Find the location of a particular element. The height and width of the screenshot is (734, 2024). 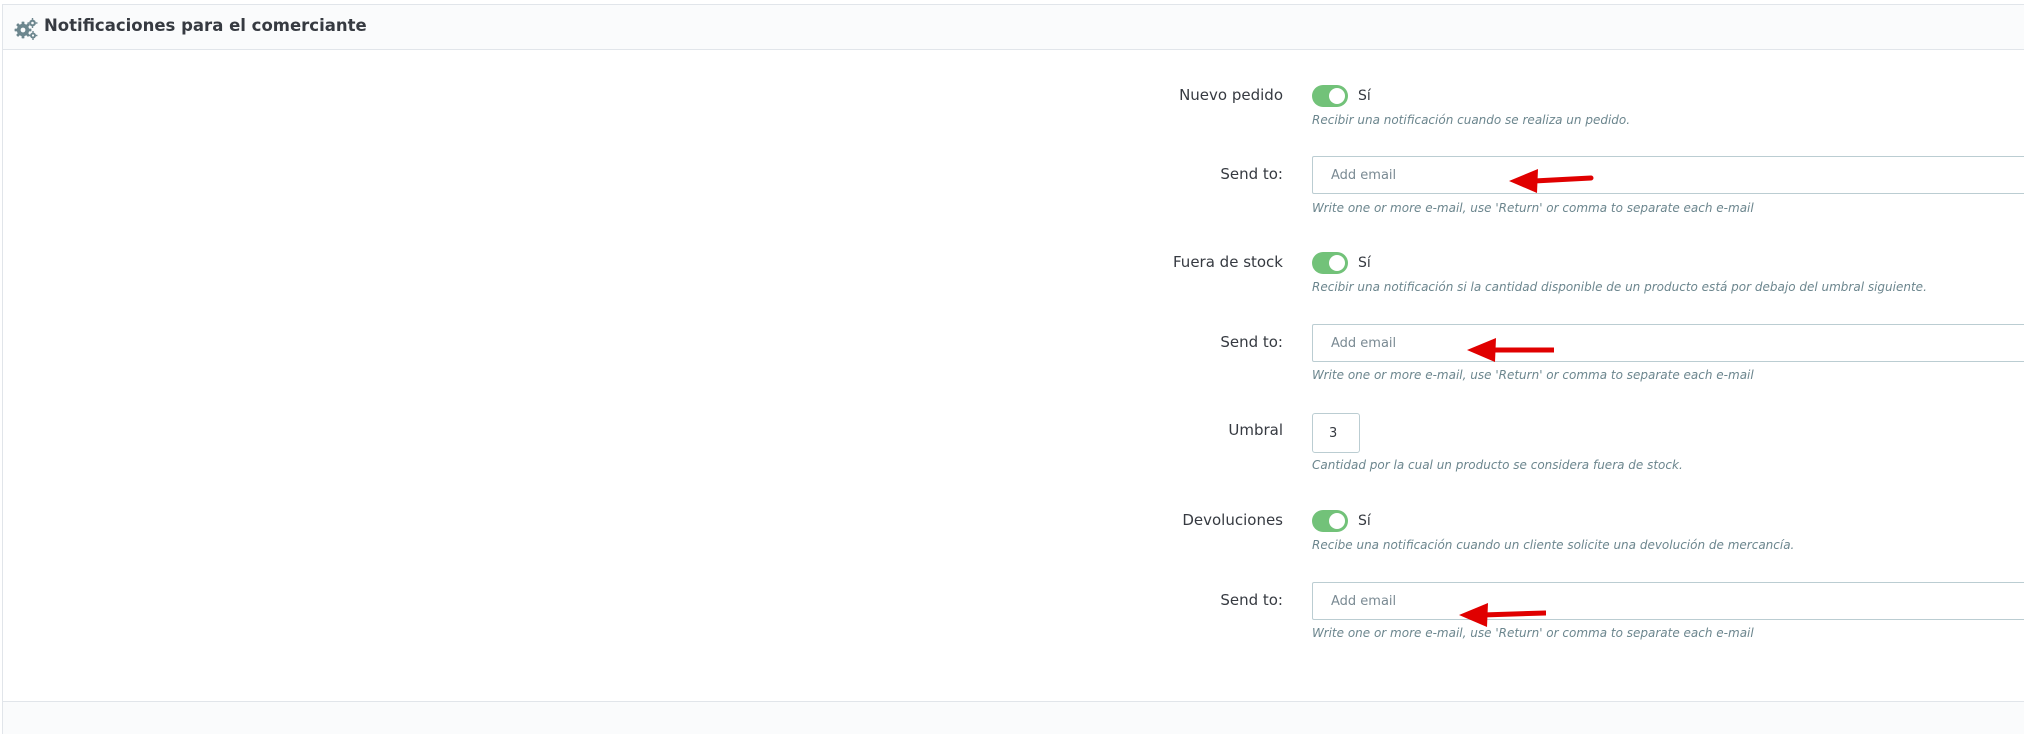

panel-title: Notificaciones para el comerciante is located at coordinates (205, 25).